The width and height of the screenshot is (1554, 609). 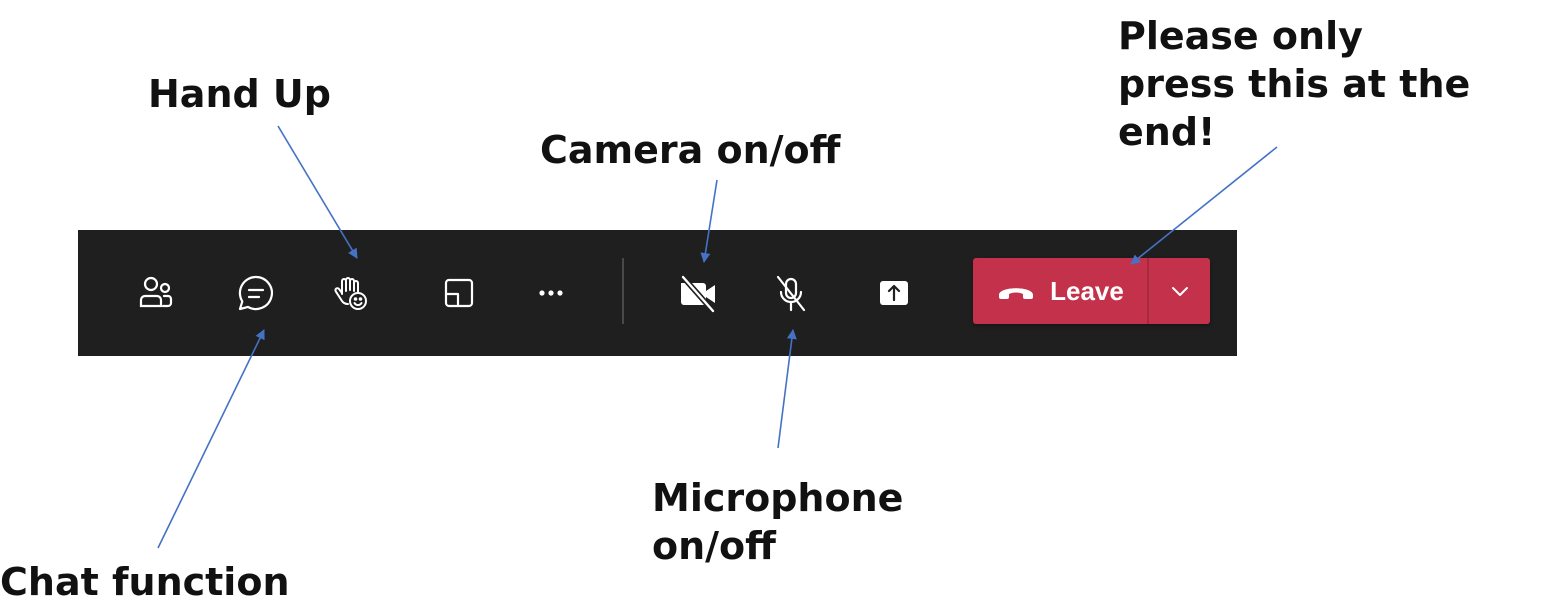 I want to click on leave-options-button, so click(x=1179, y=291).